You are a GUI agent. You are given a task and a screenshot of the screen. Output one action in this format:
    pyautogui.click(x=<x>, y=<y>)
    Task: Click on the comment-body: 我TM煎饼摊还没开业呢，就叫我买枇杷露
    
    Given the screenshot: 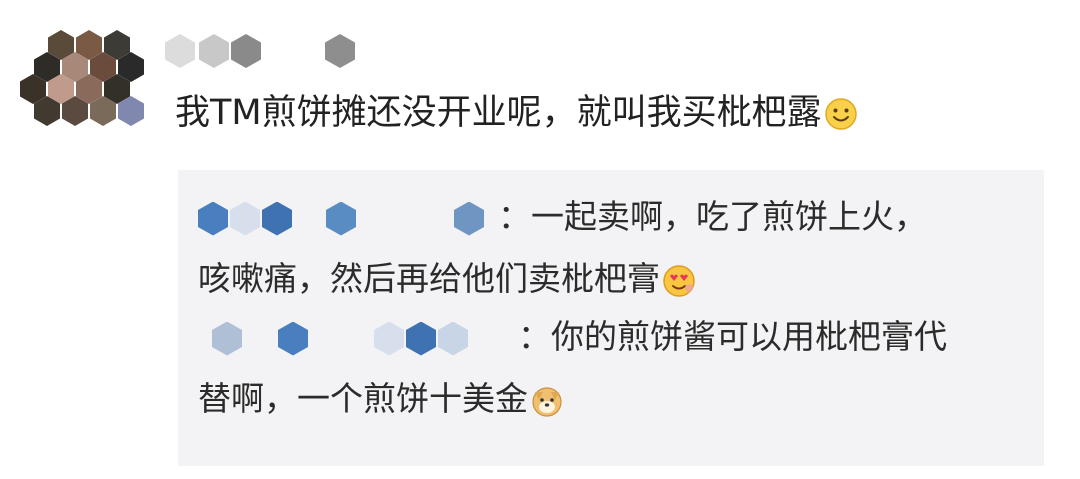 What is the action you would take?
    pyautogui.click(x=498, y=113)
    